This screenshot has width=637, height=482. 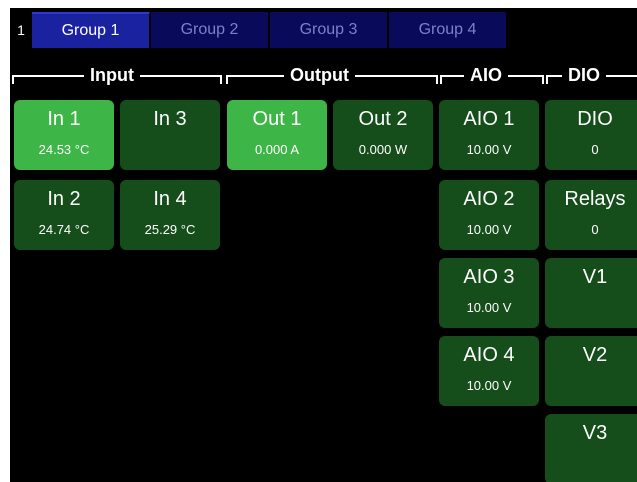 I want to click on tile-name: AIO 3, so click(x=489, y=277).